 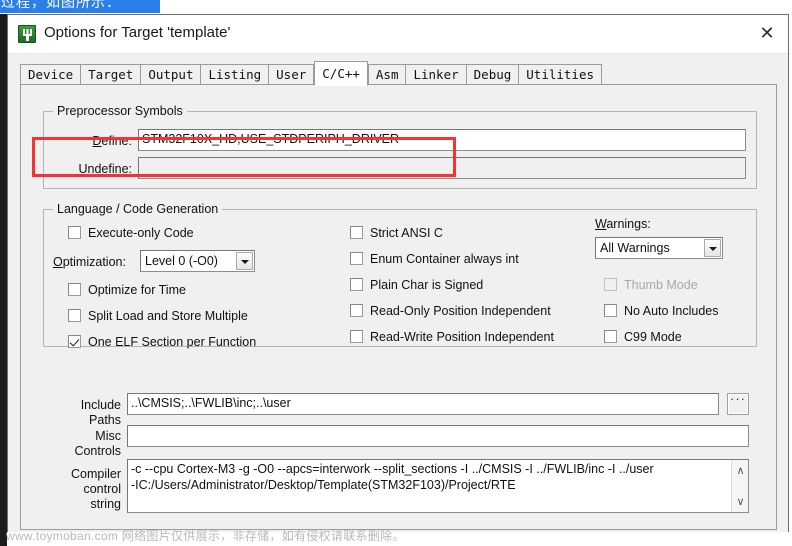 I want to click on checkbox-plain-char-is-signed: Plain Char is Signed, so click(x=416, y=285).